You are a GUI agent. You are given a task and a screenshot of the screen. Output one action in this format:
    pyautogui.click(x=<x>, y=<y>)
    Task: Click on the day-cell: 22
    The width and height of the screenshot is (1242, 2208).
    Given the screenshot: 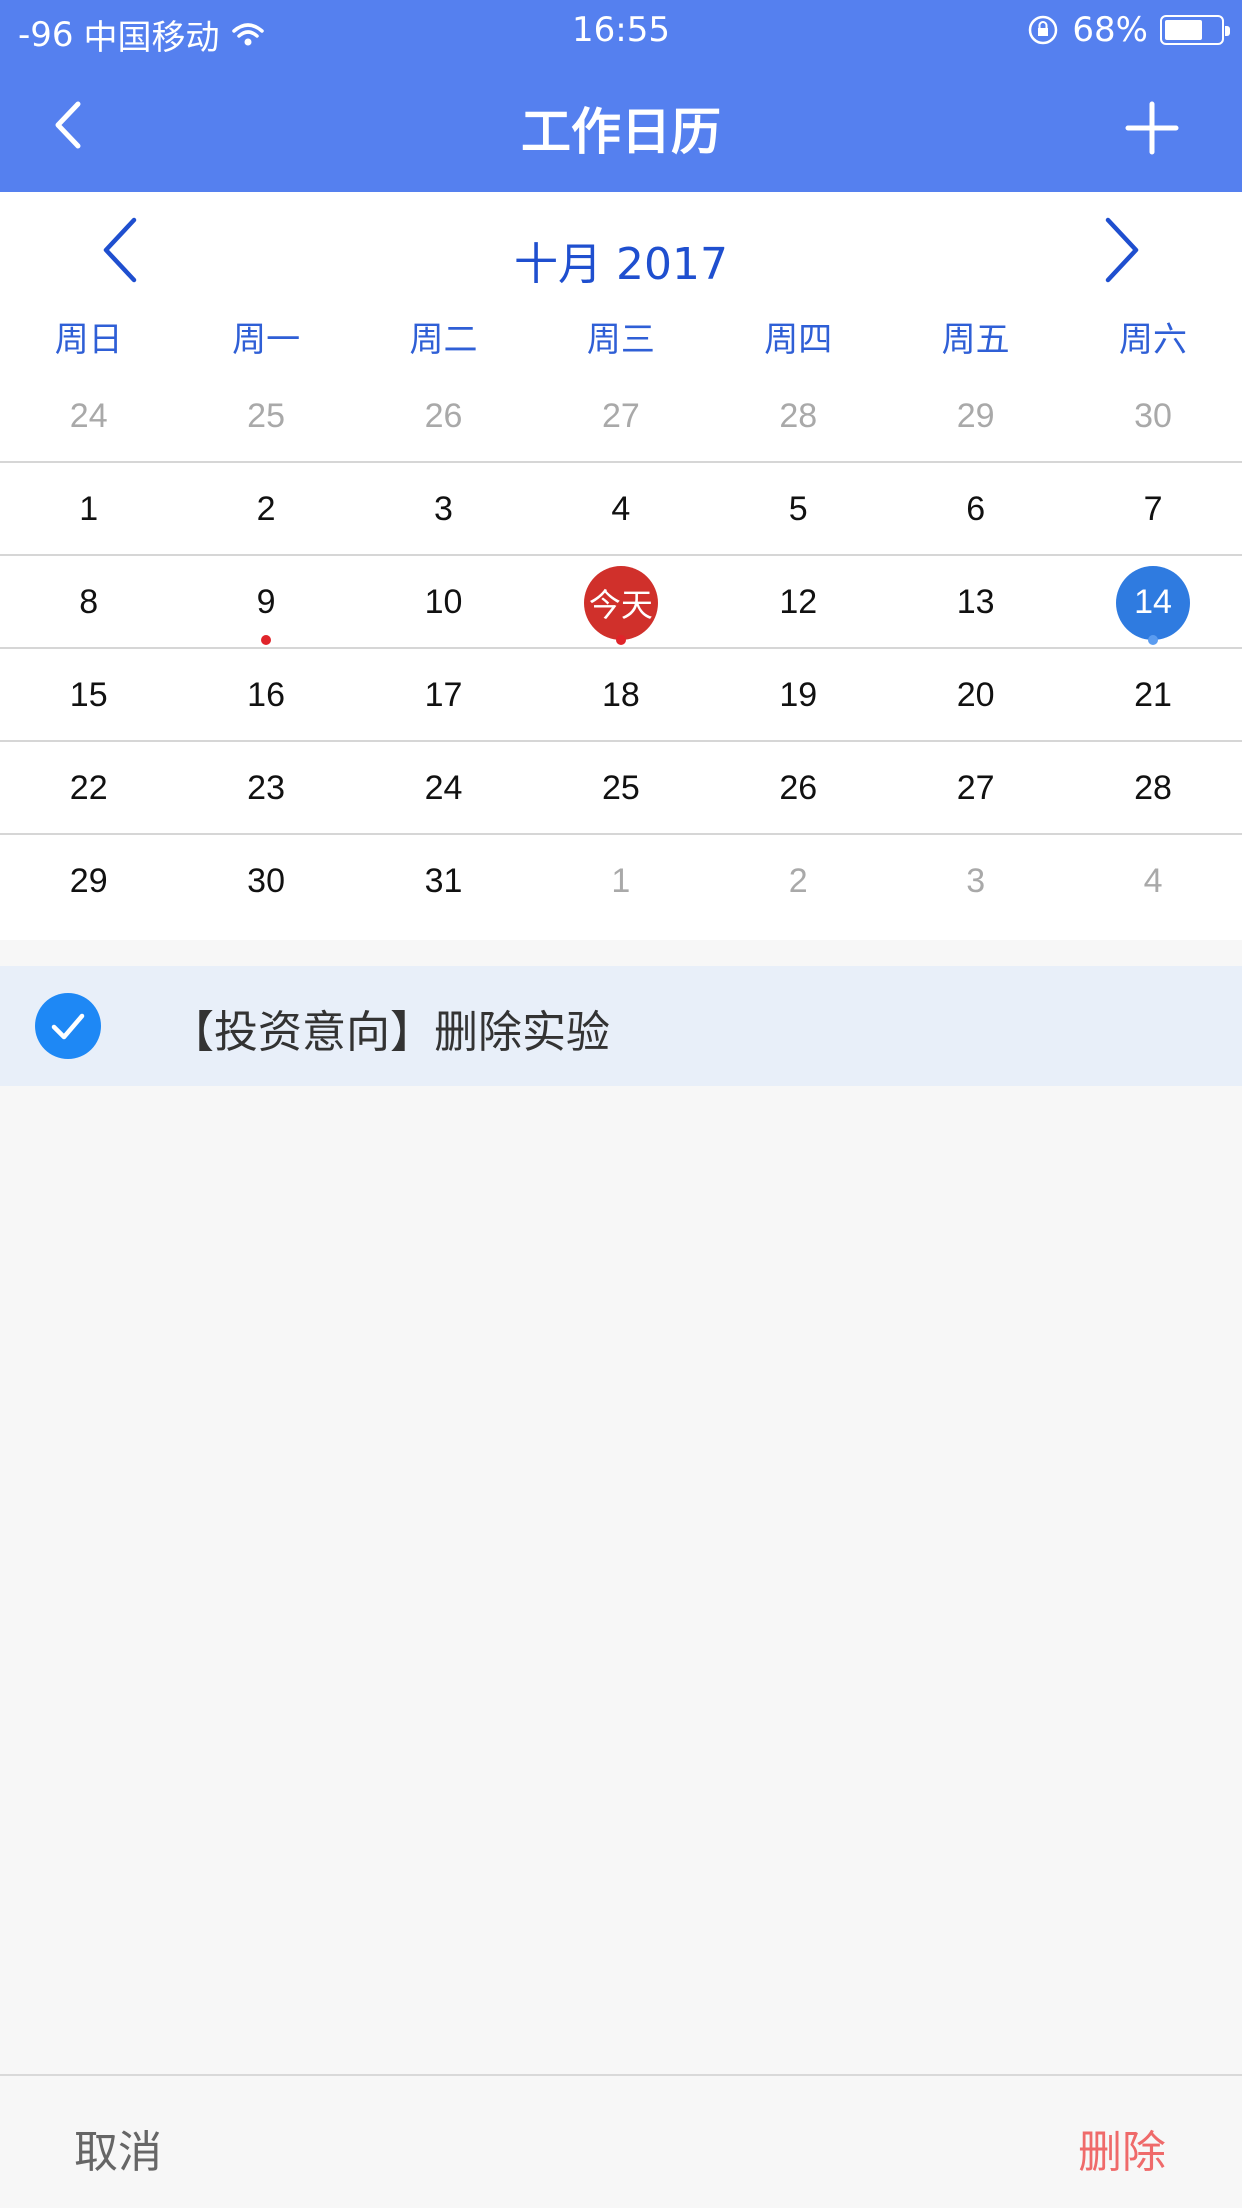 What is the action you would take?
    pyautogui.click(x=88, y=788)
    